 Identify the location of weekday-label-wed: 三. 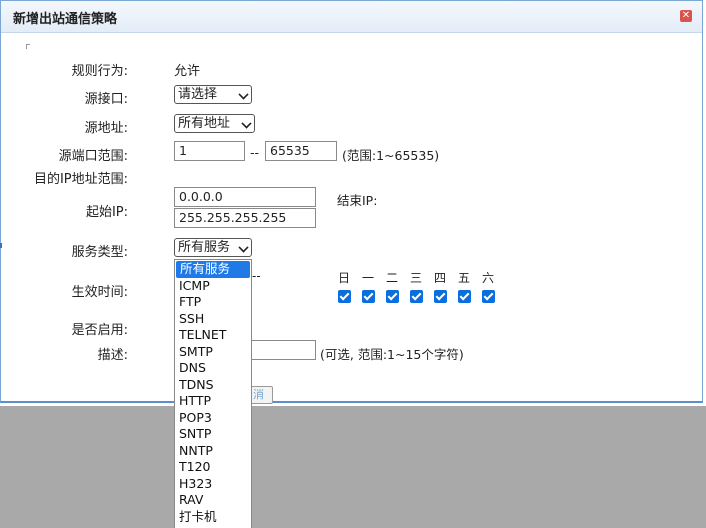
(415, 278).